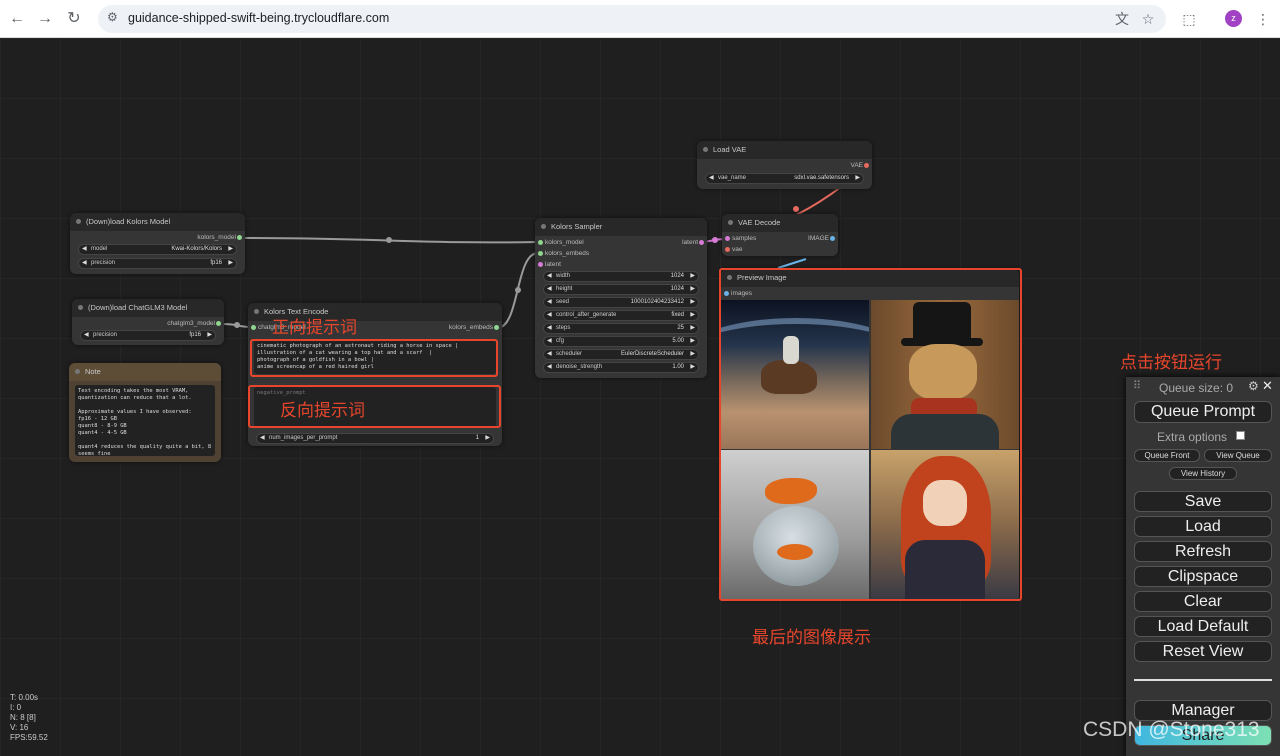  Describe the element at coordinates (737, 249) in the screenshot. I see `input-label: vae` at that location.